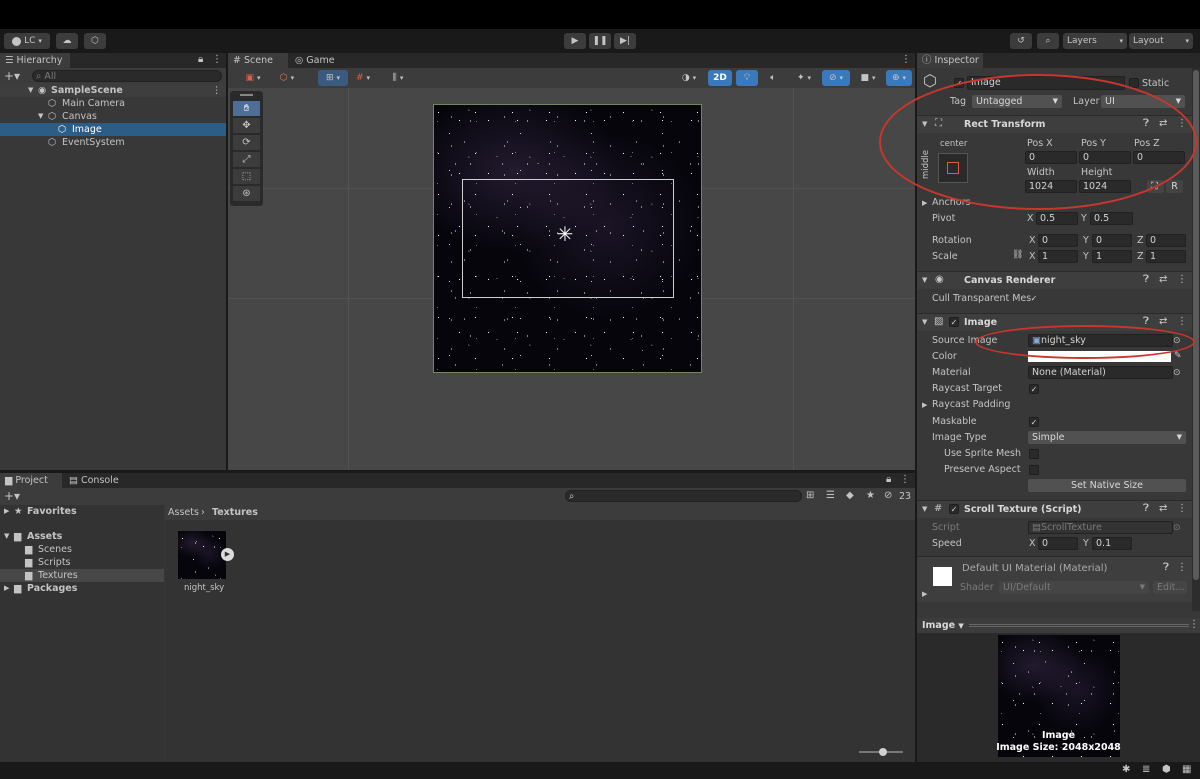  Describe the element at coordinates (333, 78) in the screenshot. I see `snap-button: ⊞ ▾` at that location.